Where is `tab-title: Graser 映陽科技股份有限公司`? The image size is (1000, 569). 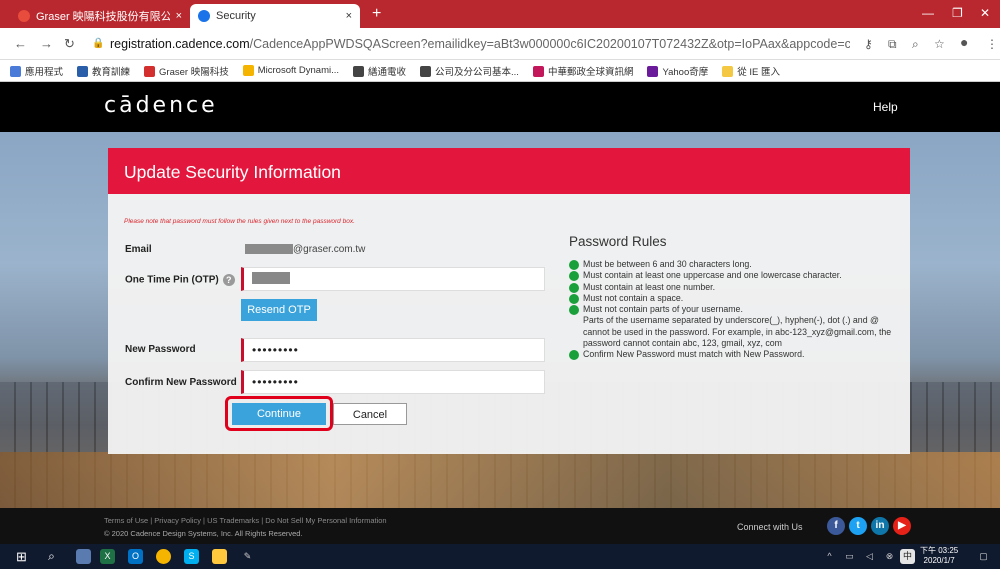
tab-title: Graser 映陽科技股份有限公司 is located at coordinates (103, 17).